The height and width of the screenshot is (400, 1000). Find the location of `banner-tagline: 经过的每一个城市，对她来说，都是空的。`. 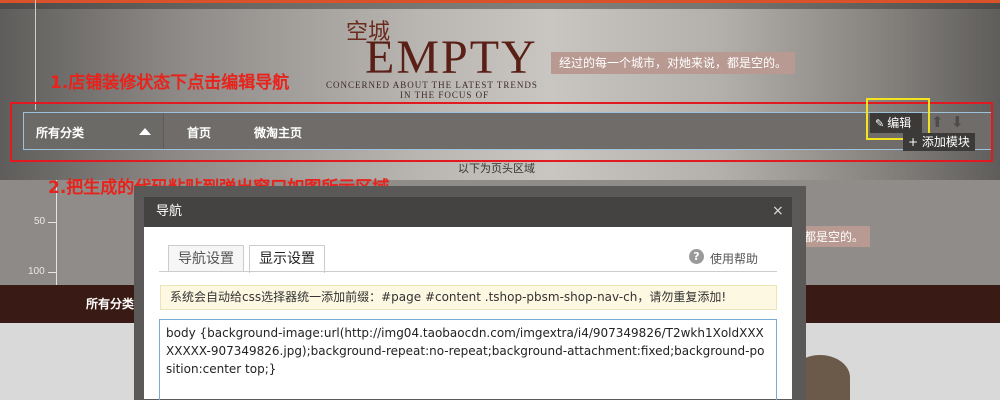

banner-tagline: 经过的每一个城市，对她来说，都是空的。 is located at coordinates (673, 63).